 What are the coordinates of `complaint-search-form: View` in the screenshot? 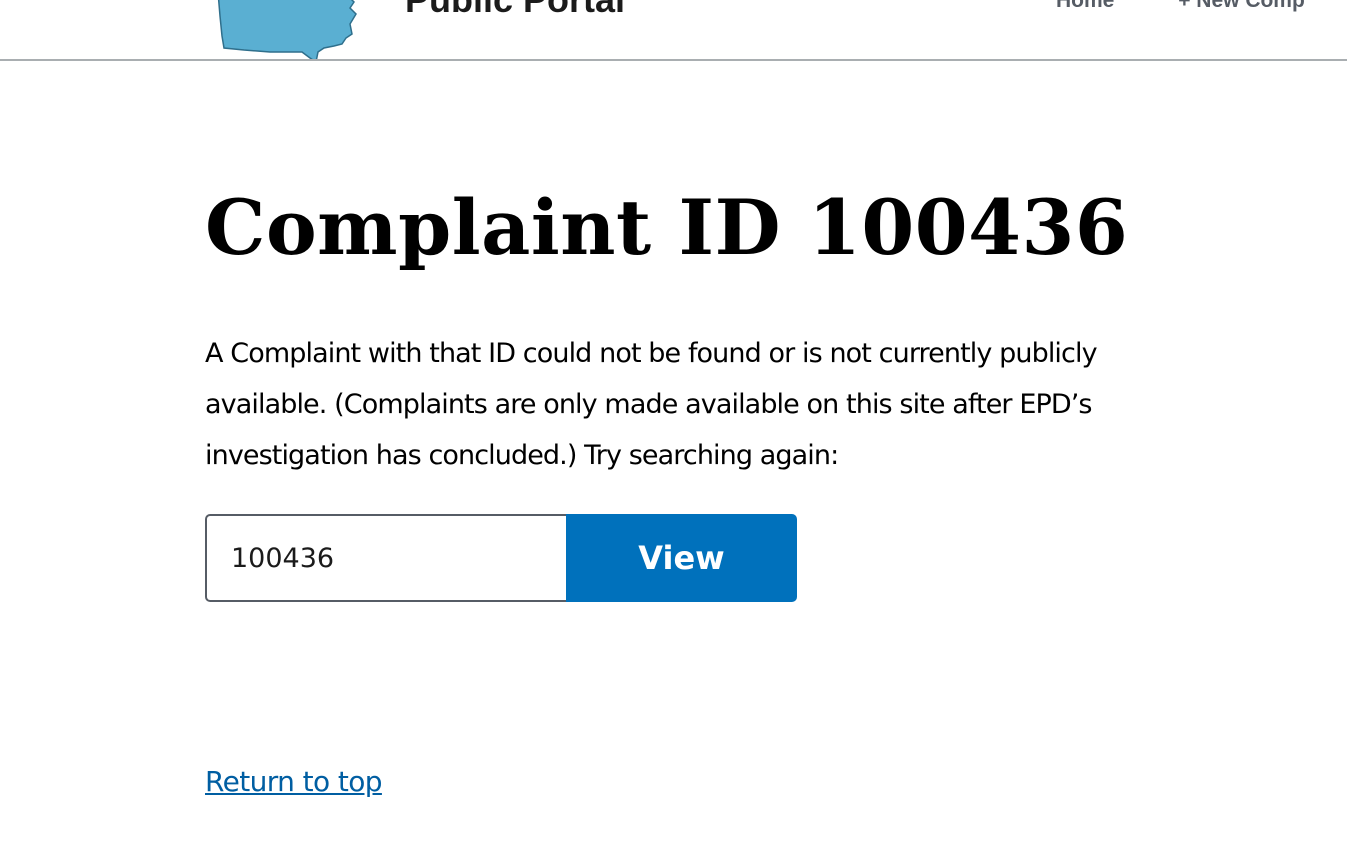 It's located at (501, 558).